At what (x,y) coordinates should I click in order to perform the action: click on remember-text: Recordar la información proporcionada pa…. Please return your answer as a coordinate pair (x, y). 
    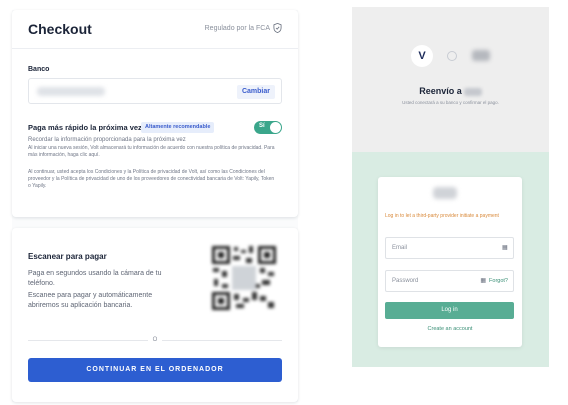
    Looking at the image, I should click on (107, 140).